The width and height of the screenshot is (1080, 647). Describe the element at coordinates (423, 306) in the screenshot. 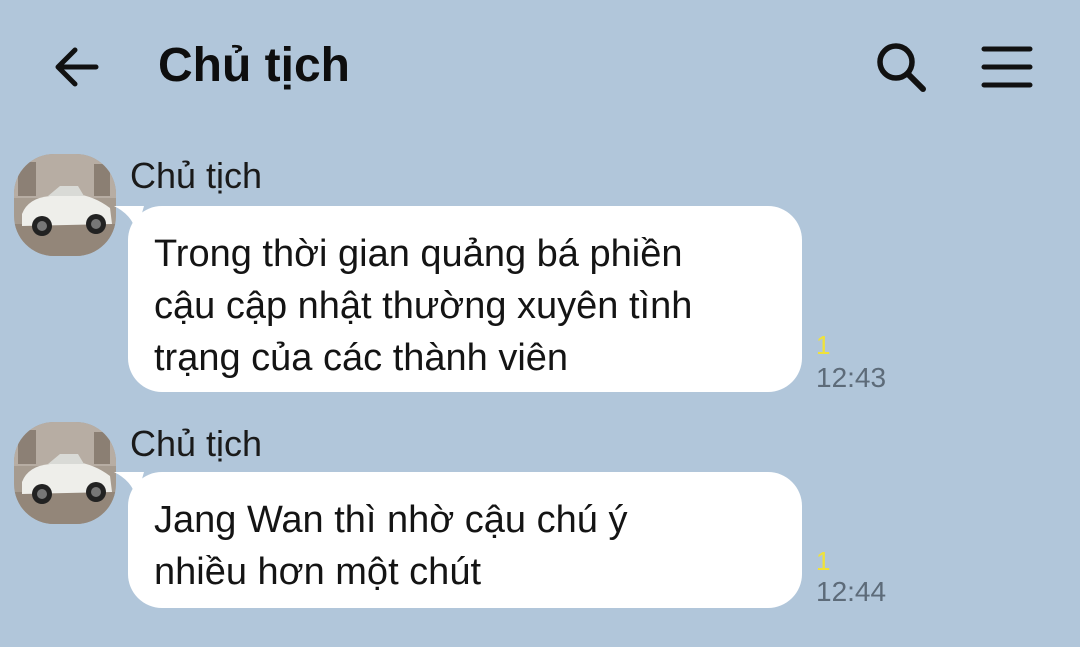

I see `message-text-line: cậu cập nhật thường xuyên tình` at that location.